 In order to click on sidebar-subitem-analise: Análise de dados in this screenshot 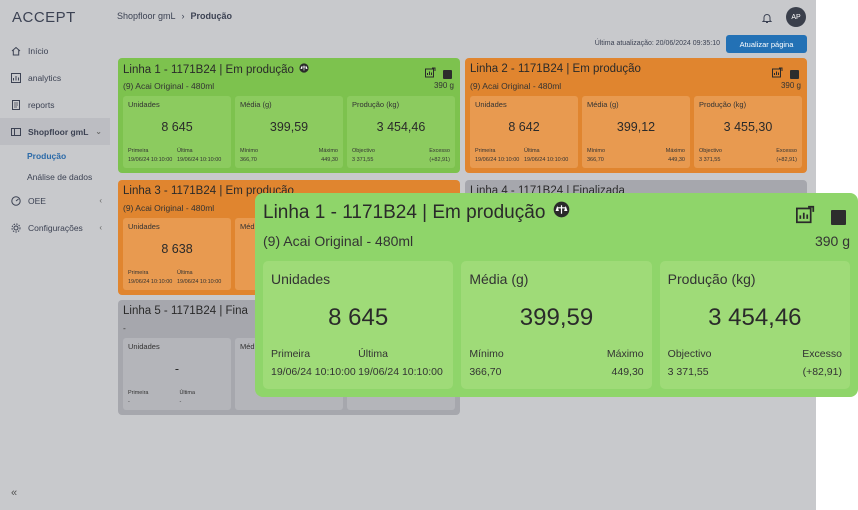, I will do `click(55, 176)`.